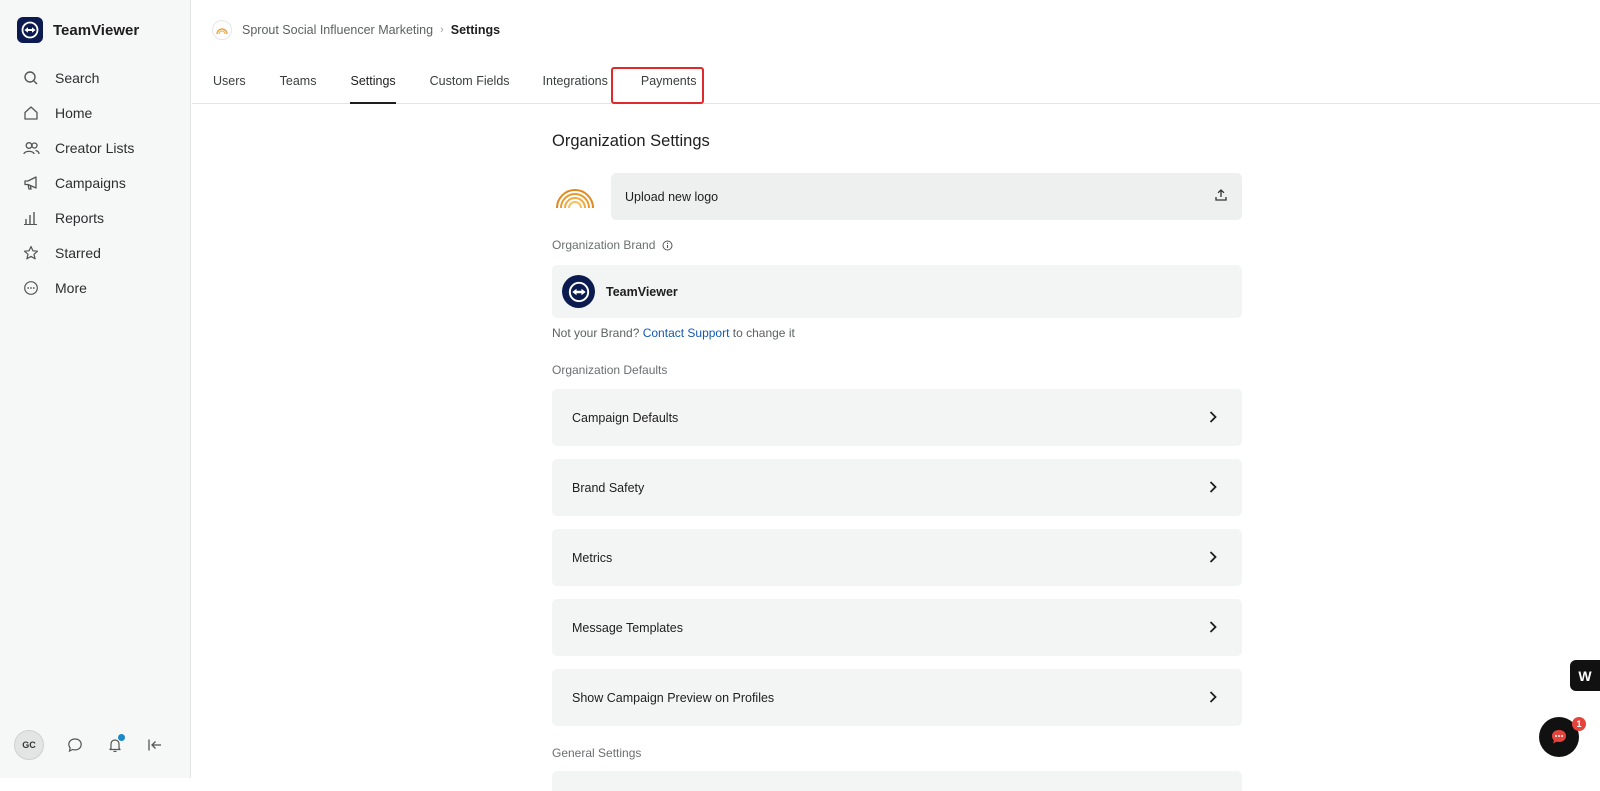 This screenshot has width=1600, height=791. I want to click on sidebar-item-label: Campaigns, so click(90, 182).